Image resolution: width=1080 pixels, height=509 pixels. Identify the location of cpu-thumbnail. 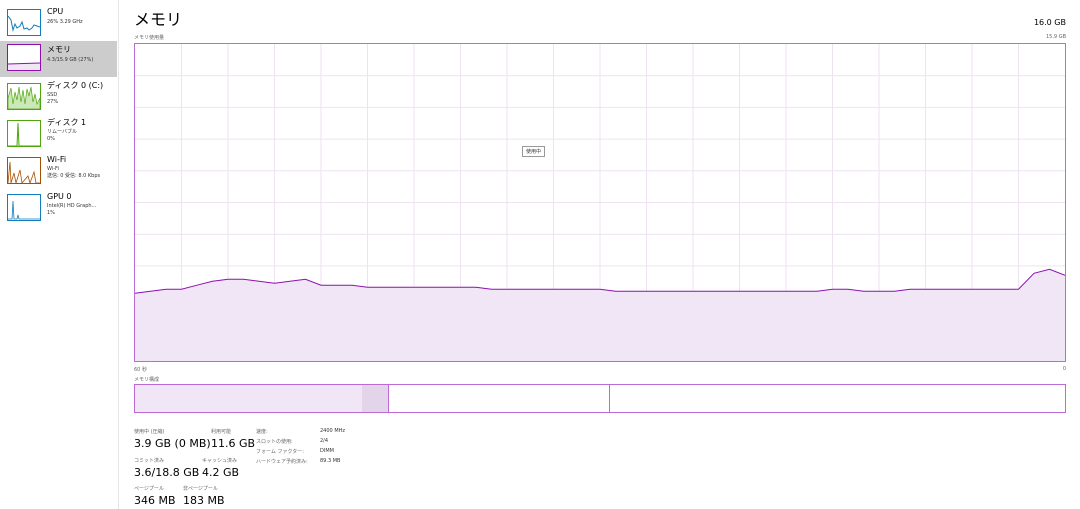
(24, 22).